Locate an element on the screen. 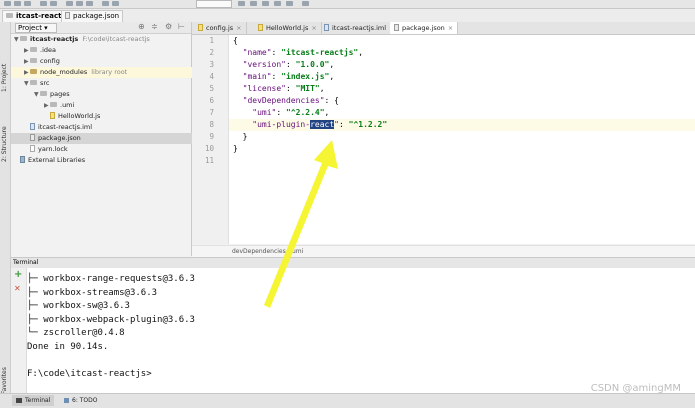  tree-item-label: config is located at coordinates (50, 61).